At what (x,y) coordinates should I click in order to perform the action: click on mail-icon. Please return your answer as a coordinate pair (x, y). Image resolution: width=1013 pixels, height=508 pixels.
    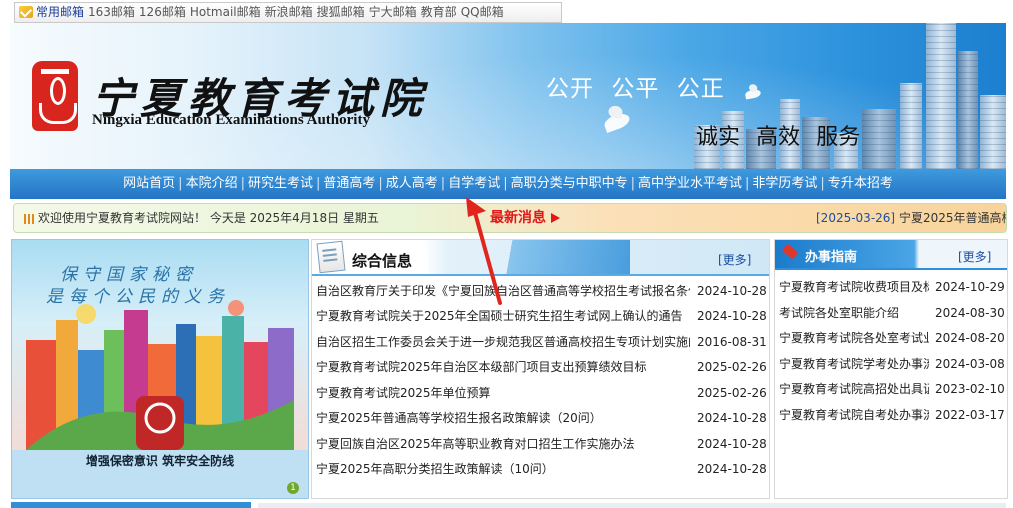
    Looking at the image, I should click on (26, 12).